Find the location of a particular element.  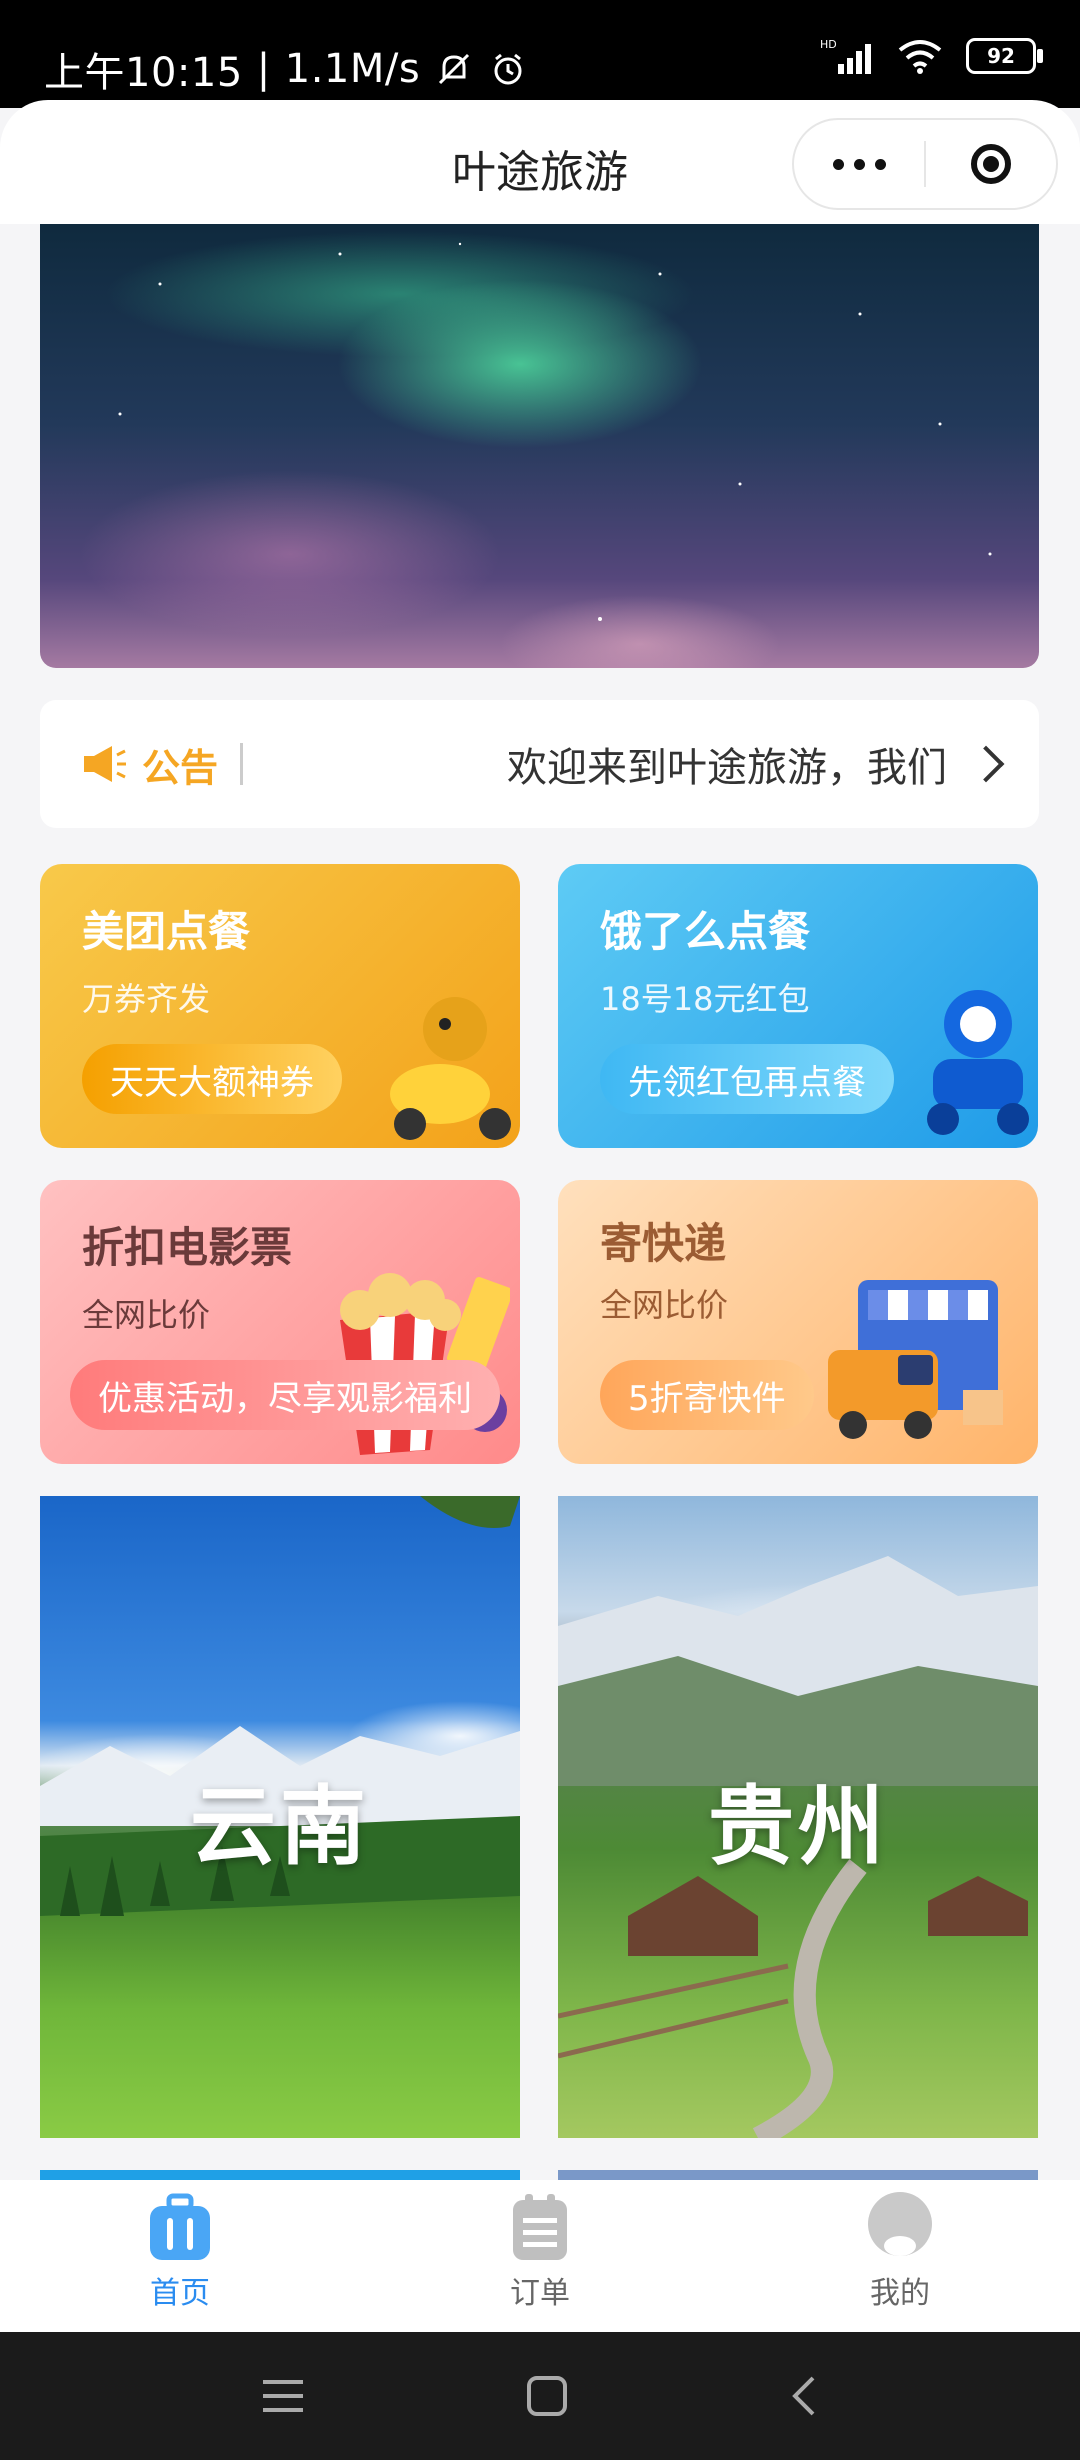

order-list-icon is located at coordinates (540, 2227).